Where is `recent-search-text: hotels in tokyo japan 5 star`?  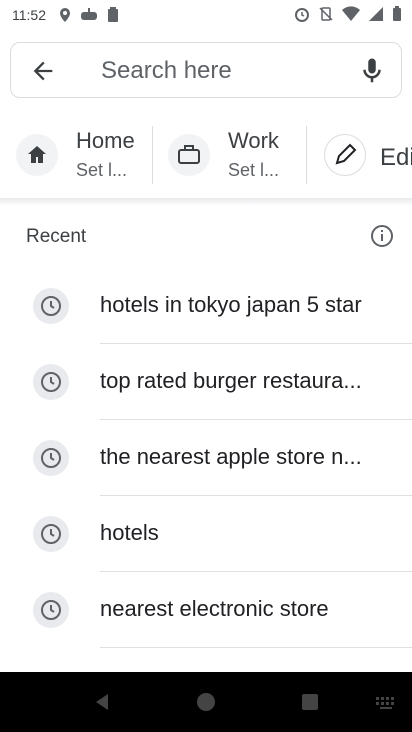
recent-search-text: hotels in tokyo japan 5 star is located at coordinates (231, 304).